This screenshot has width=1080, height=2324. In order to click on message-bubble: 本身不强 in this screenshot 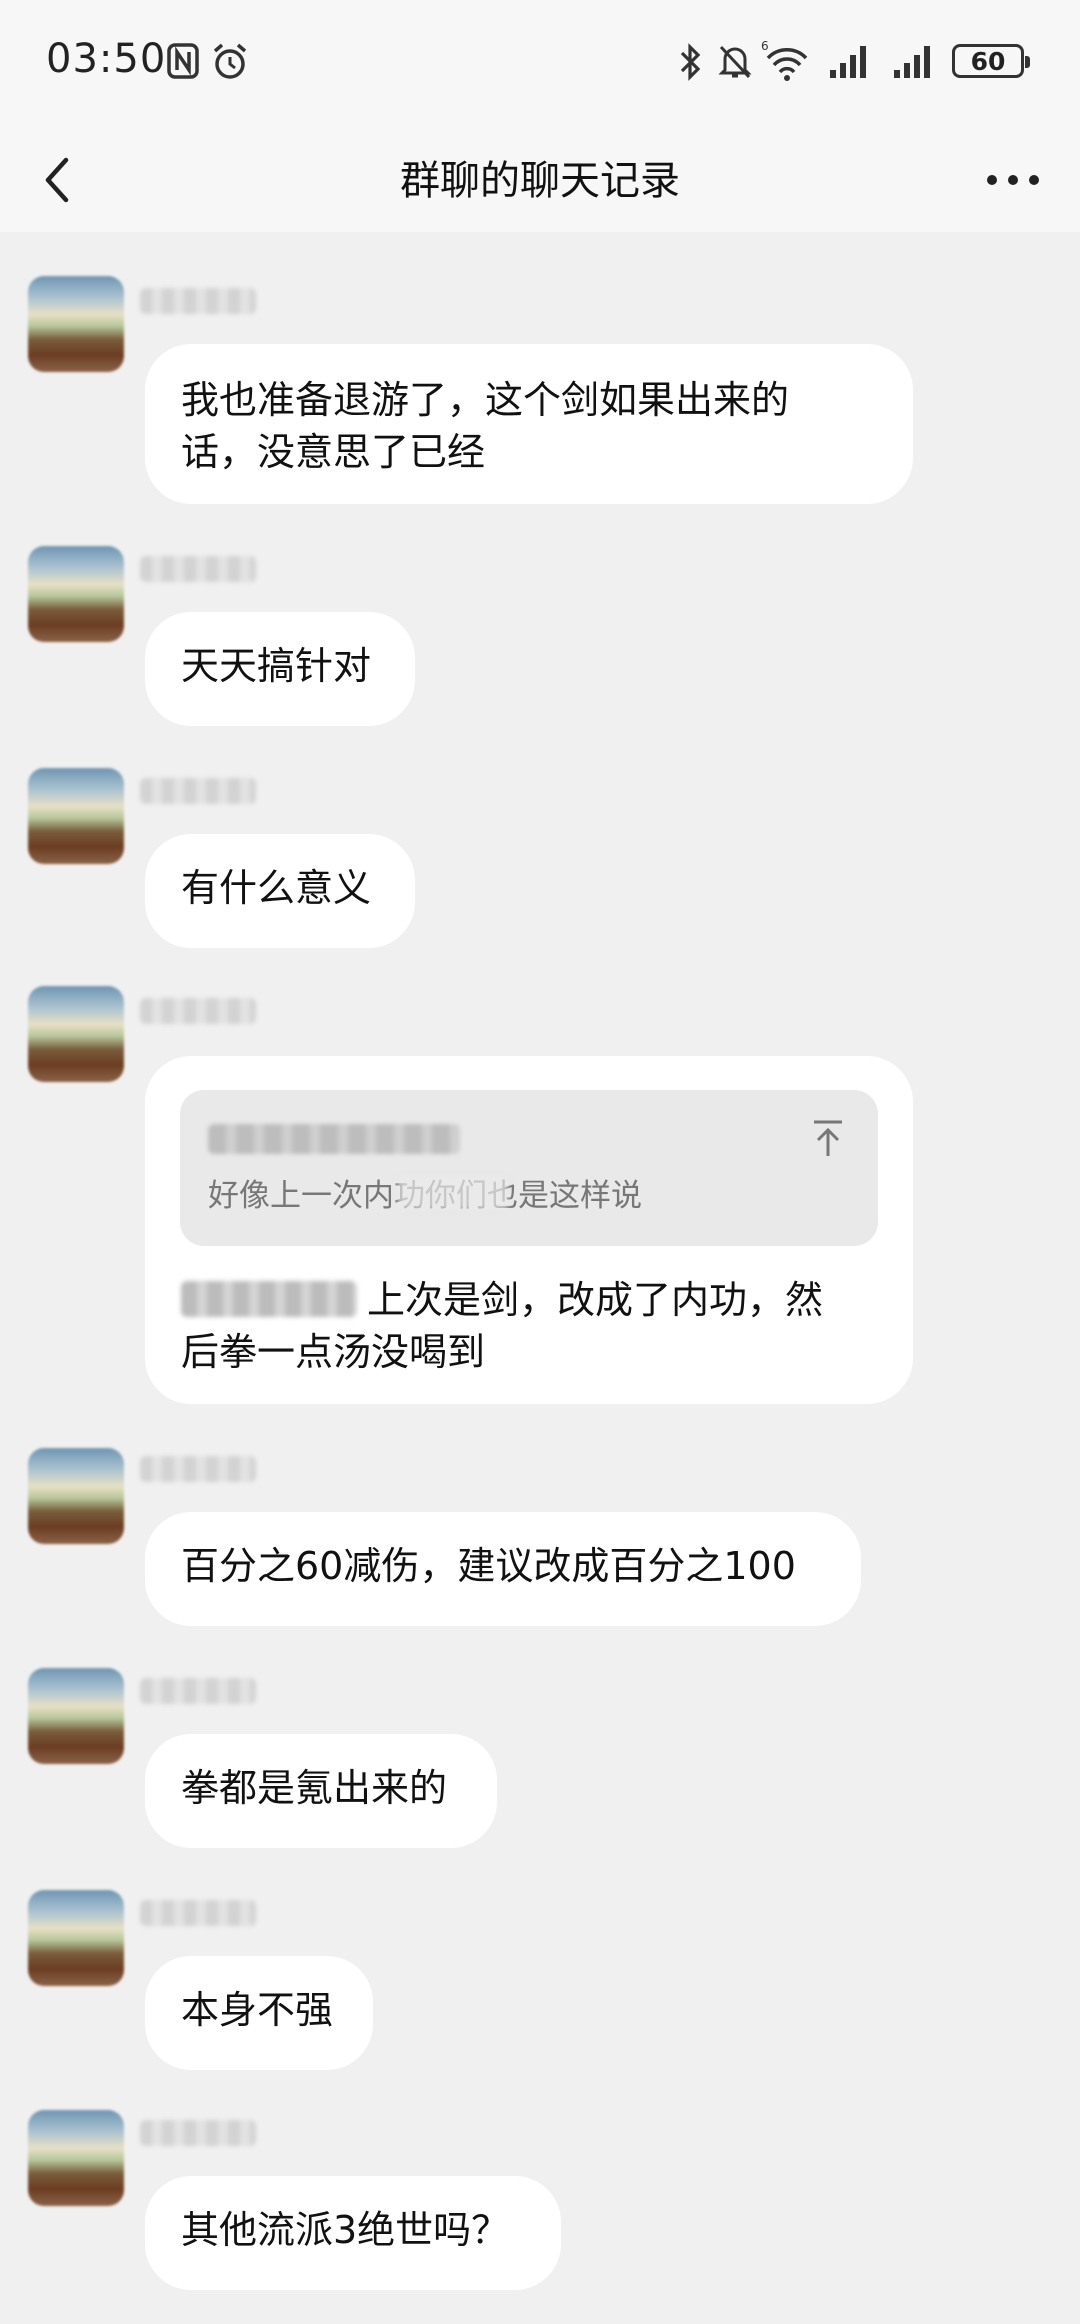, I will do `click(259, 2013)`.